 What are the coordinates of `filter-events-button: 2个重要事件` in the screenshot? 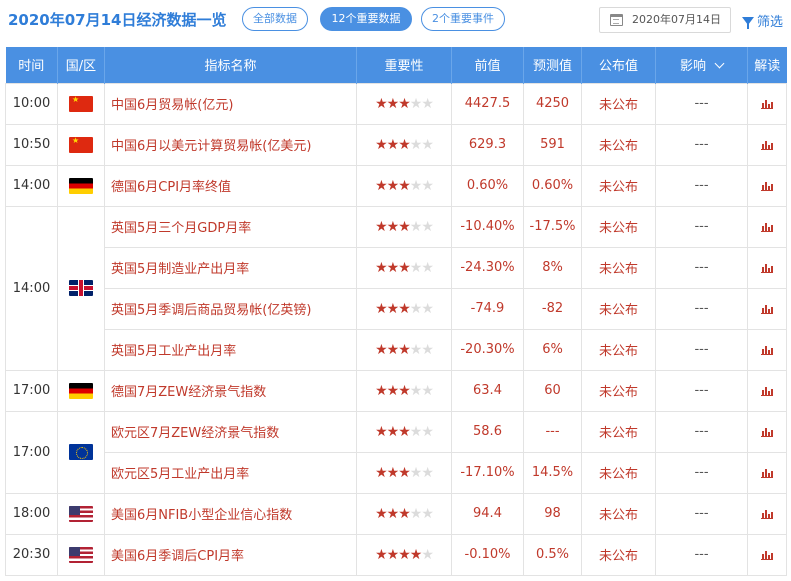 It's located at (463, 19).